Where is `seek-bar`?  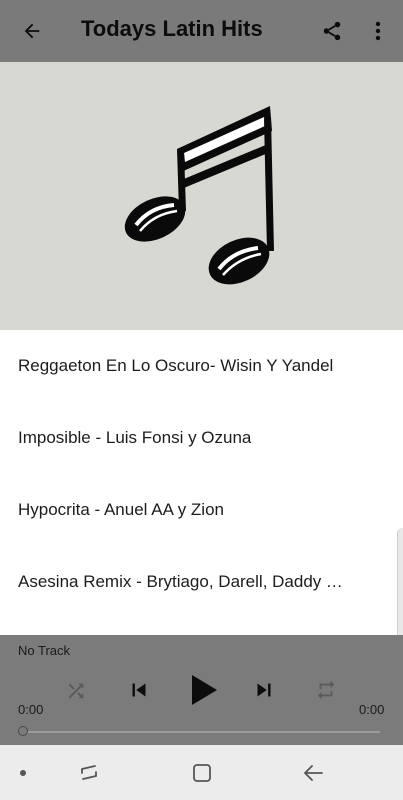
seek-bar is located at coordinates (201, 732).